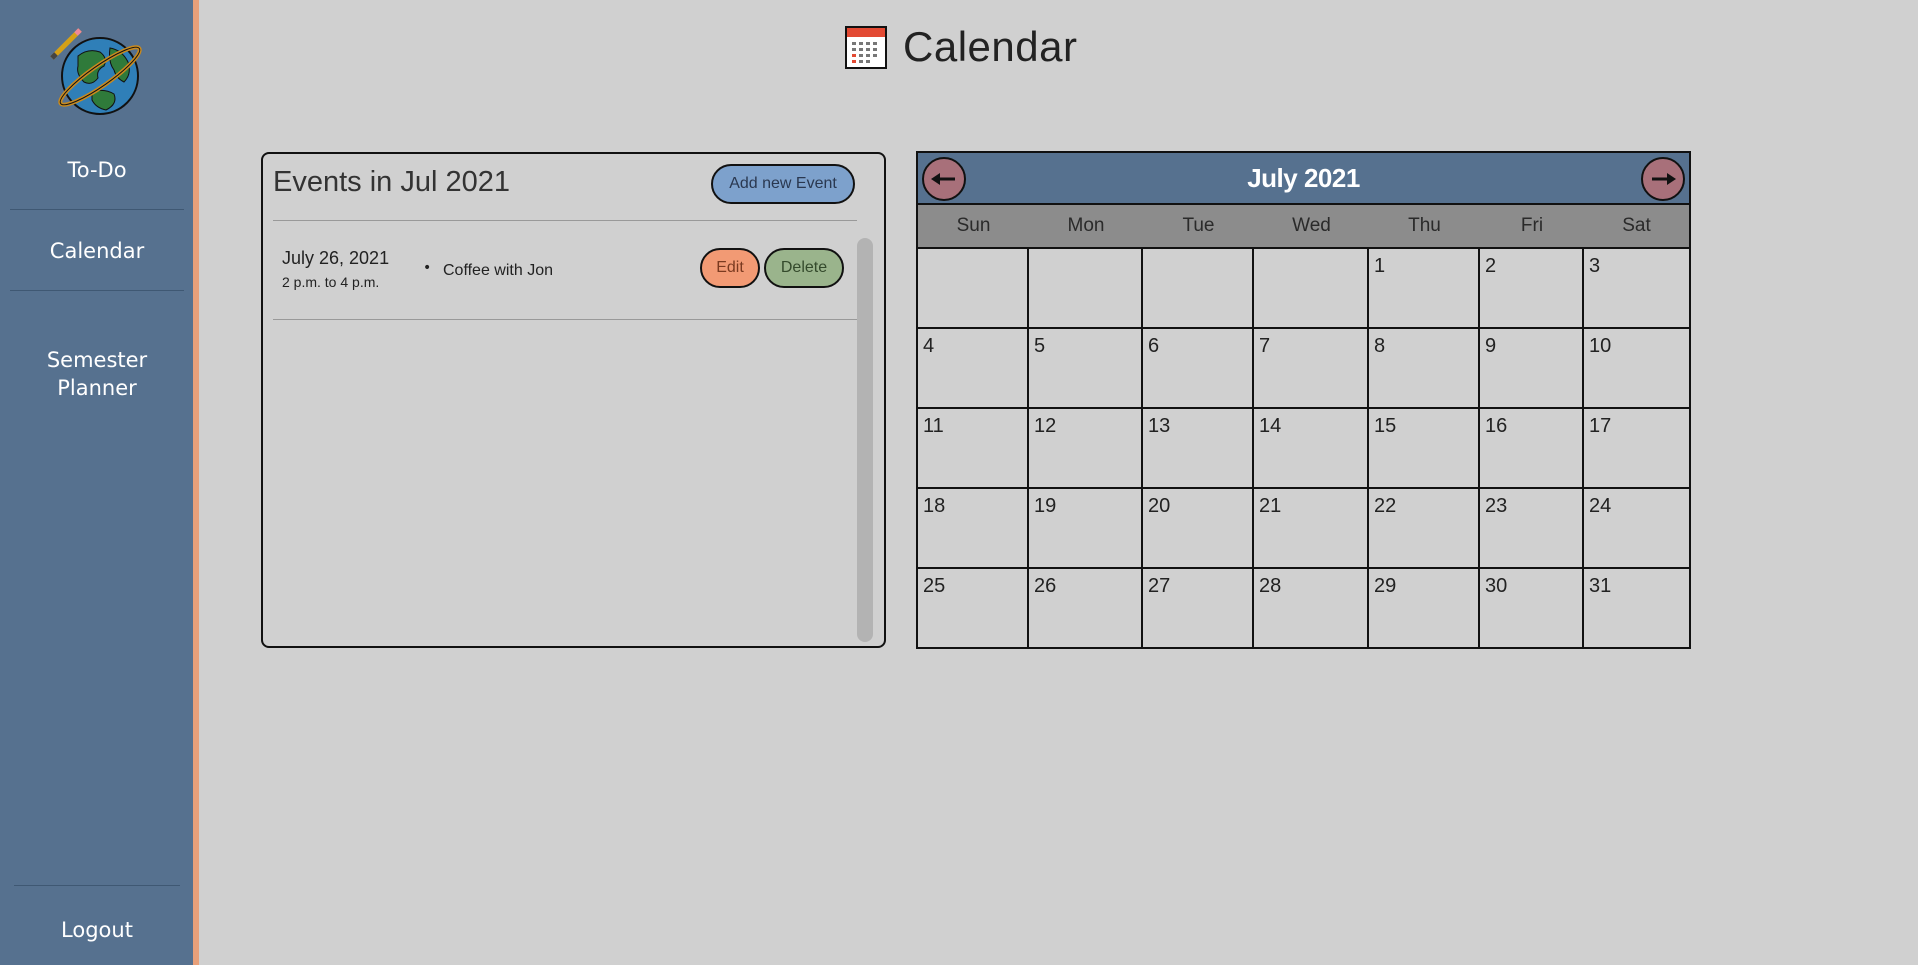 The height and width of the screenshot is (965, 1918). Describe the element at coordinates (498, 270) in the screenshot. I see `event-title: Coffee with Jon` at that location.